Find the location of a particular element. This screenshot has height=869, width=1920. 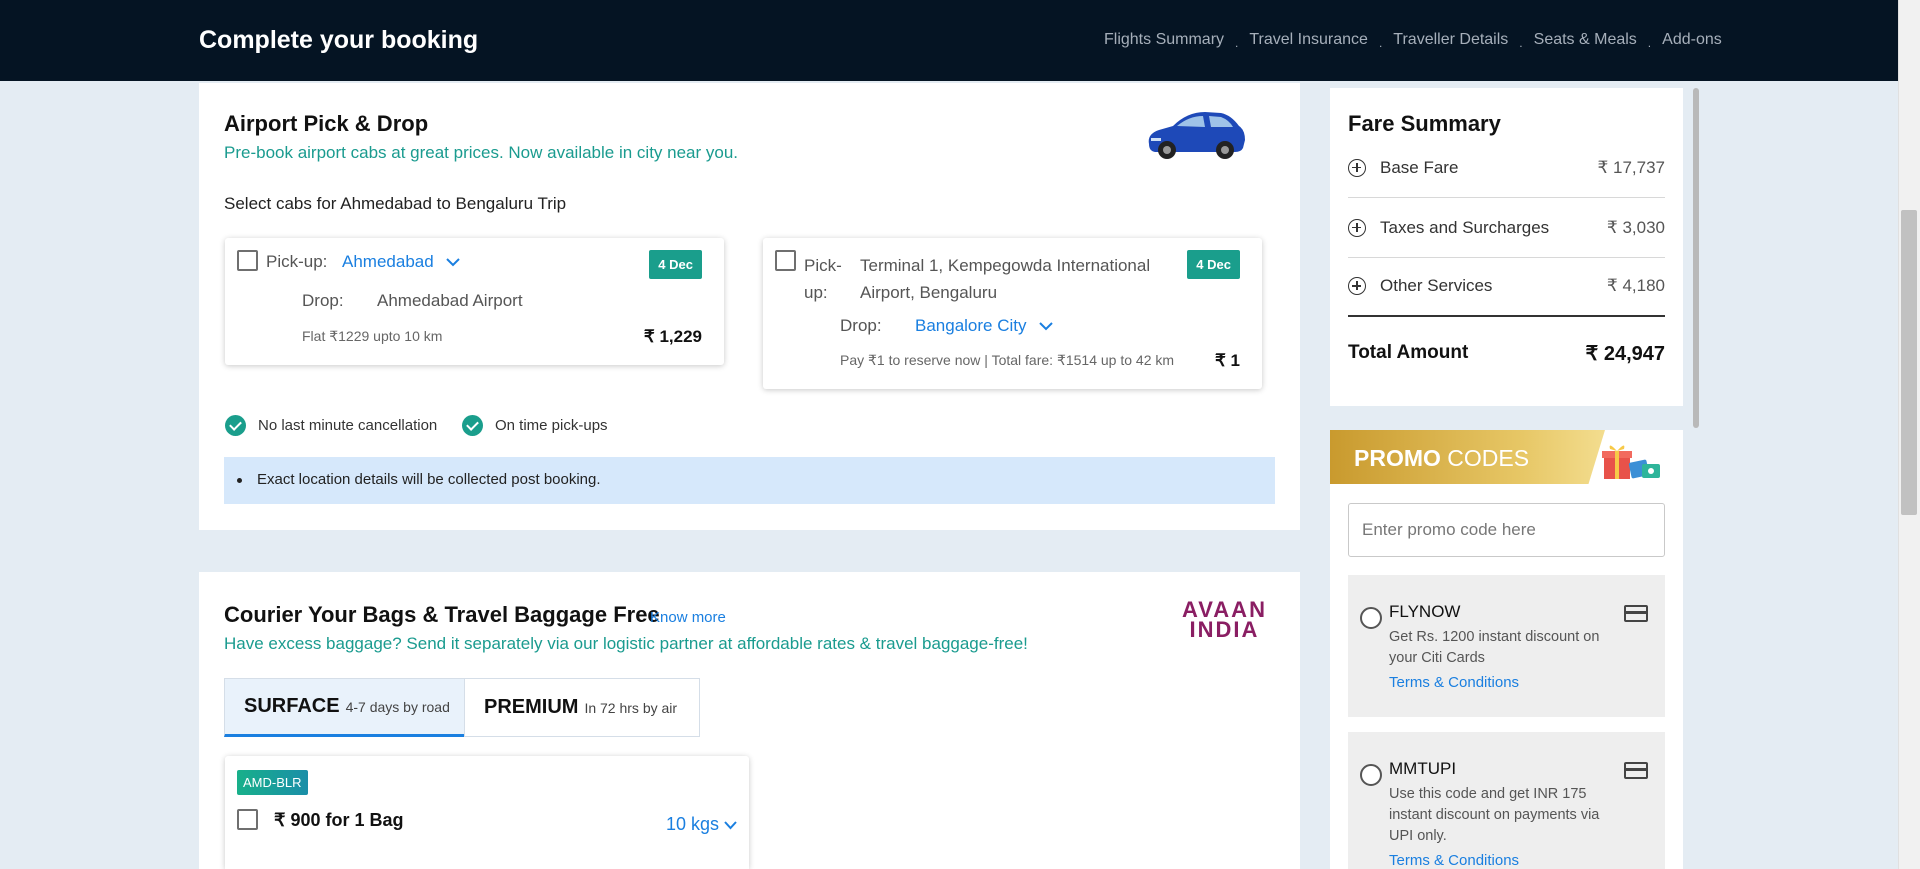

promo-code: MMTUPI is located at coordinates (1423, 768).